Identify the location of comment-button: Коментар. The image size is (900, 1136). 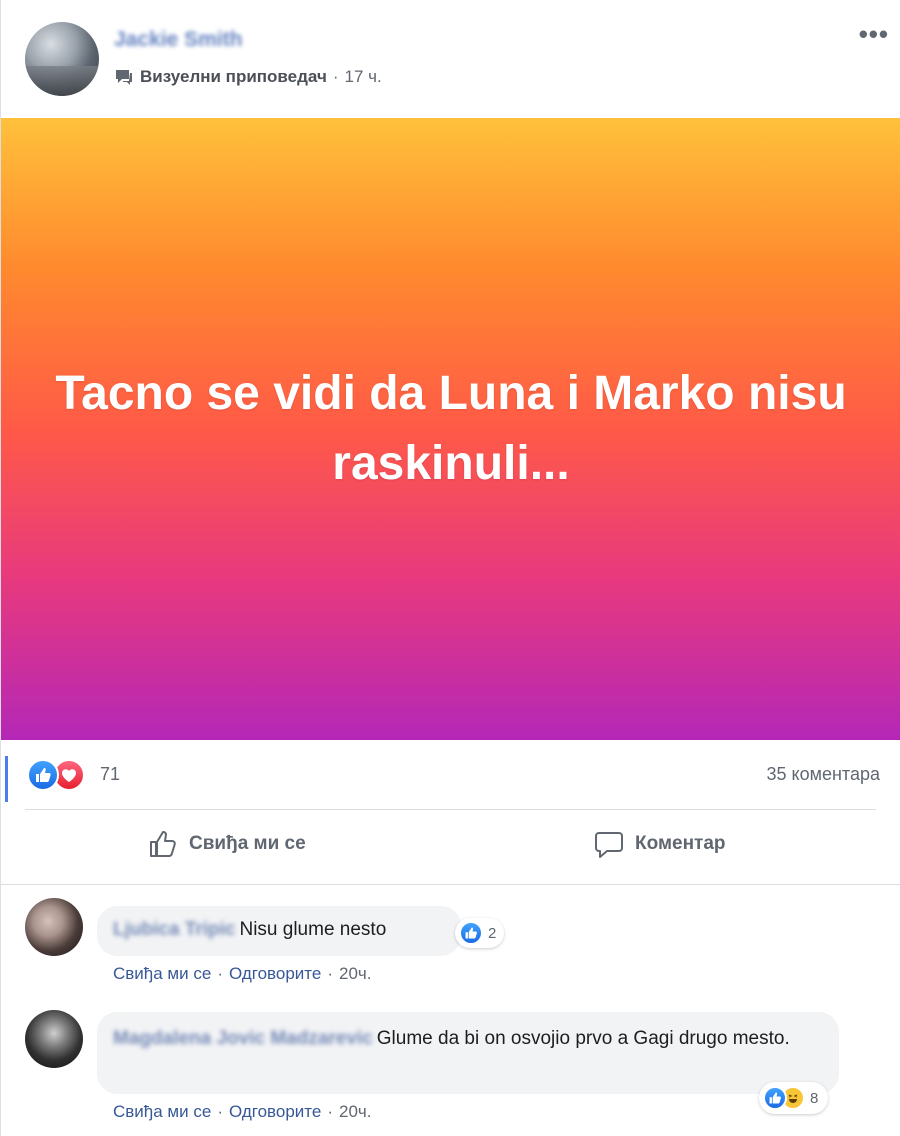
(659, 844).